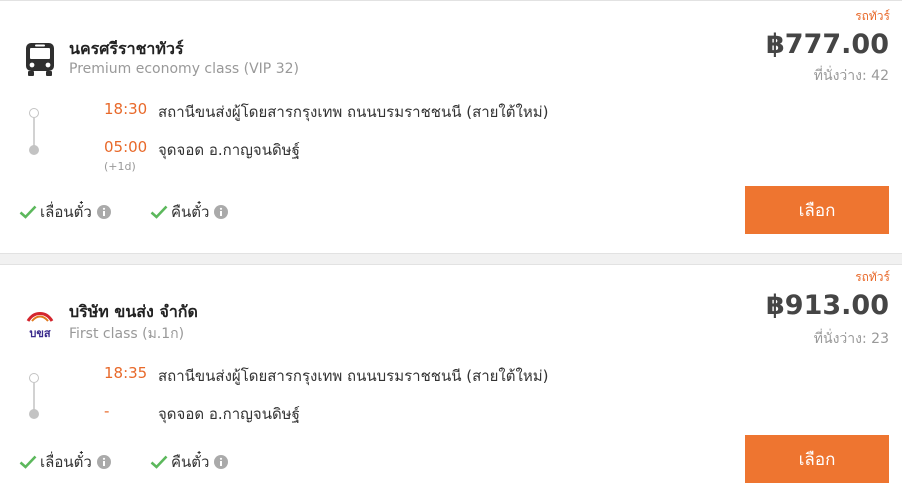  I want to click on seats-available: ที่นั่งว่าง: 23, so click(851, 339).